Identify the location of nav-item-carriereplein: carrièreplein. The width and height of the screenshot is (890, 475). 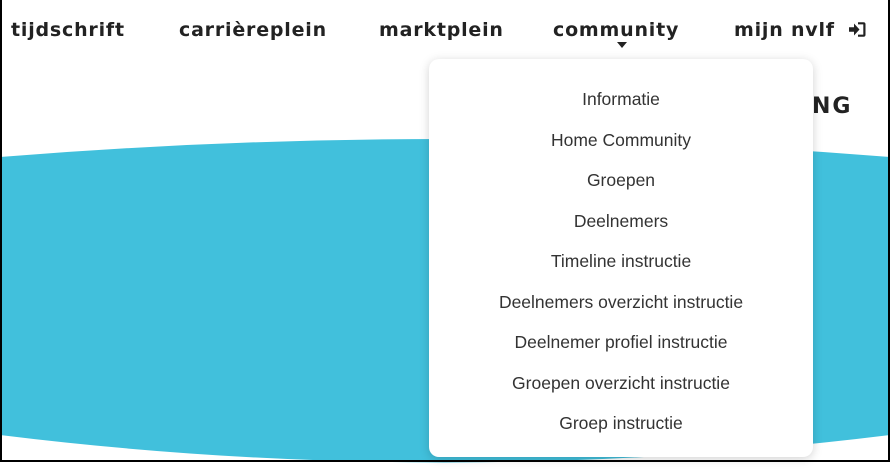
(253, 30).